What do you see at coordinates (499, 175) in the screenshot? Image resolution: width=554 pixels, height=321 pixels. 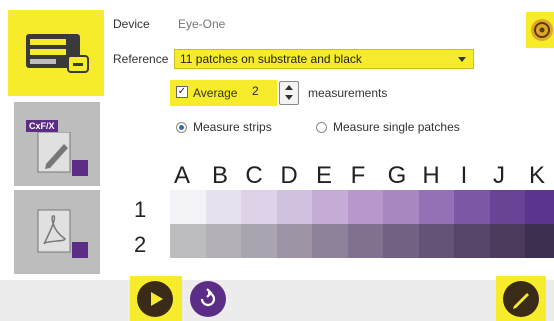 I see `column-label: J` at bounding box center [499, 175].